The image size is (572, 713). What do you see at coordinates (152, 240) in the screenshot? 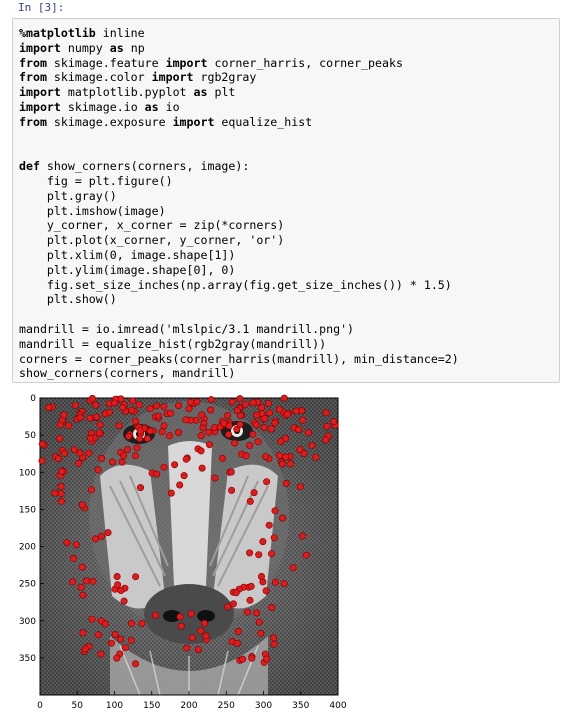
I see `code-text: plt.plot(x_corner, y_corner, 'or')` at bounding box center [152, 240].